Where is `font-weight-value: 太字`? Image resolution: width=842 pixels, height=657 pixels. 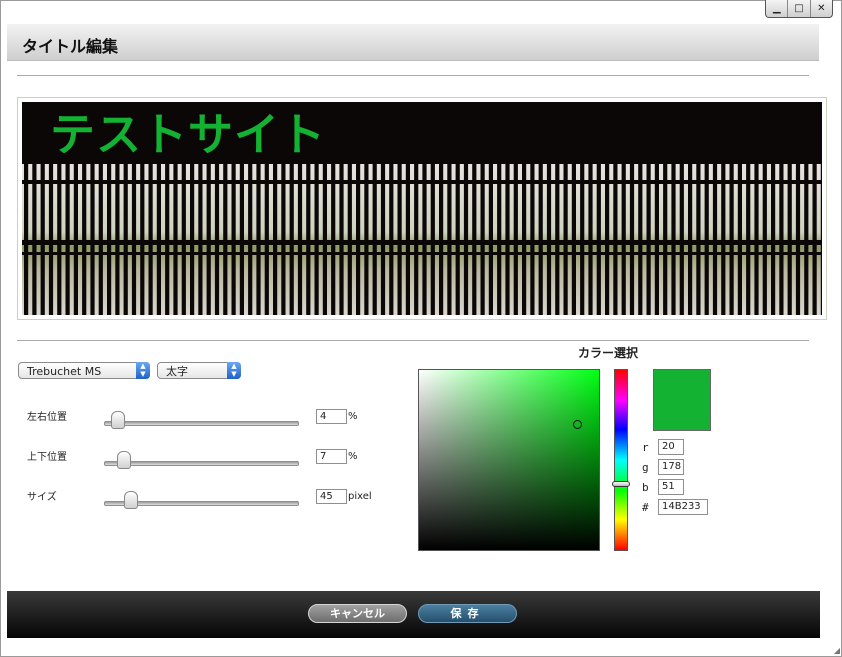 font-weight-value: 太字 is located at coordinates (177, 371).